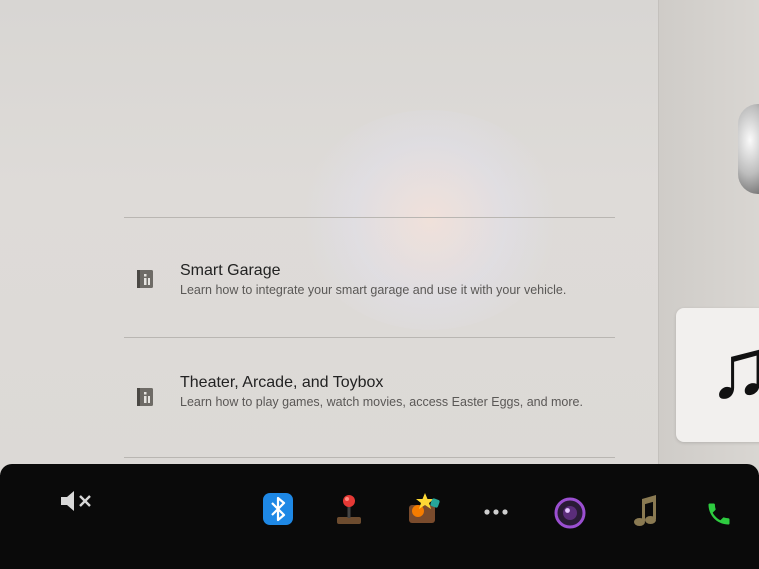 The height and width of the screenshot is (569, 759). What do you see at coordinates (496, 512) in the screenshot?
I see `more-apps-icon` at bounding box center [496, 512].